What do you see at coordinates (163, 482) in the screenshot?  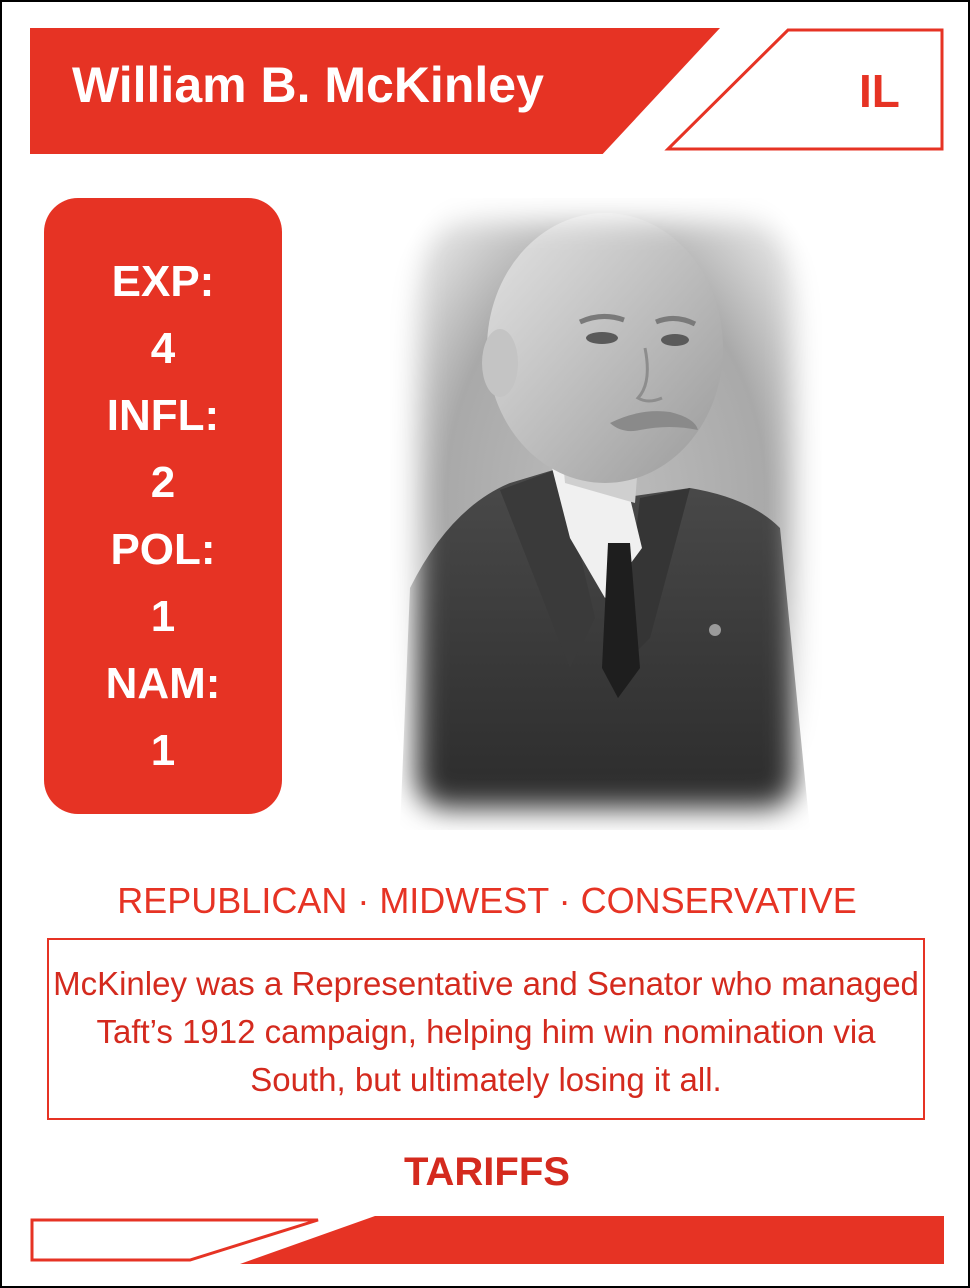 I see `stat-value-infl: 2` at bounding box center [163, 482].